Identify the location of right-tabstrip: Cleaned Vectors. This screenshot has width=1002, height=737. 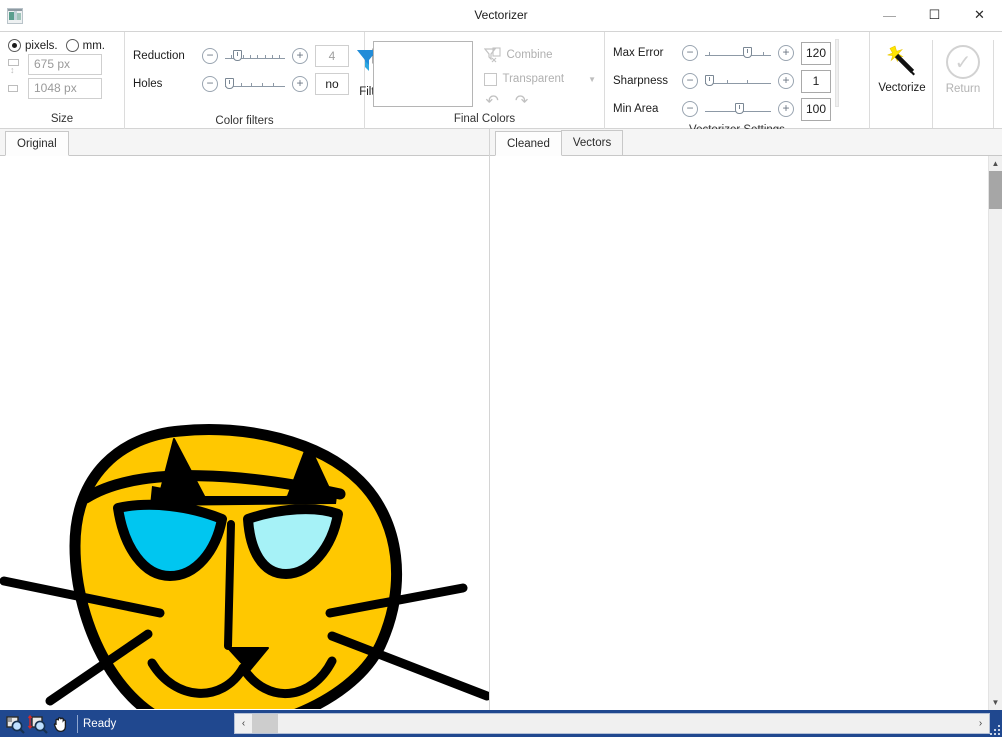
(746, 142).